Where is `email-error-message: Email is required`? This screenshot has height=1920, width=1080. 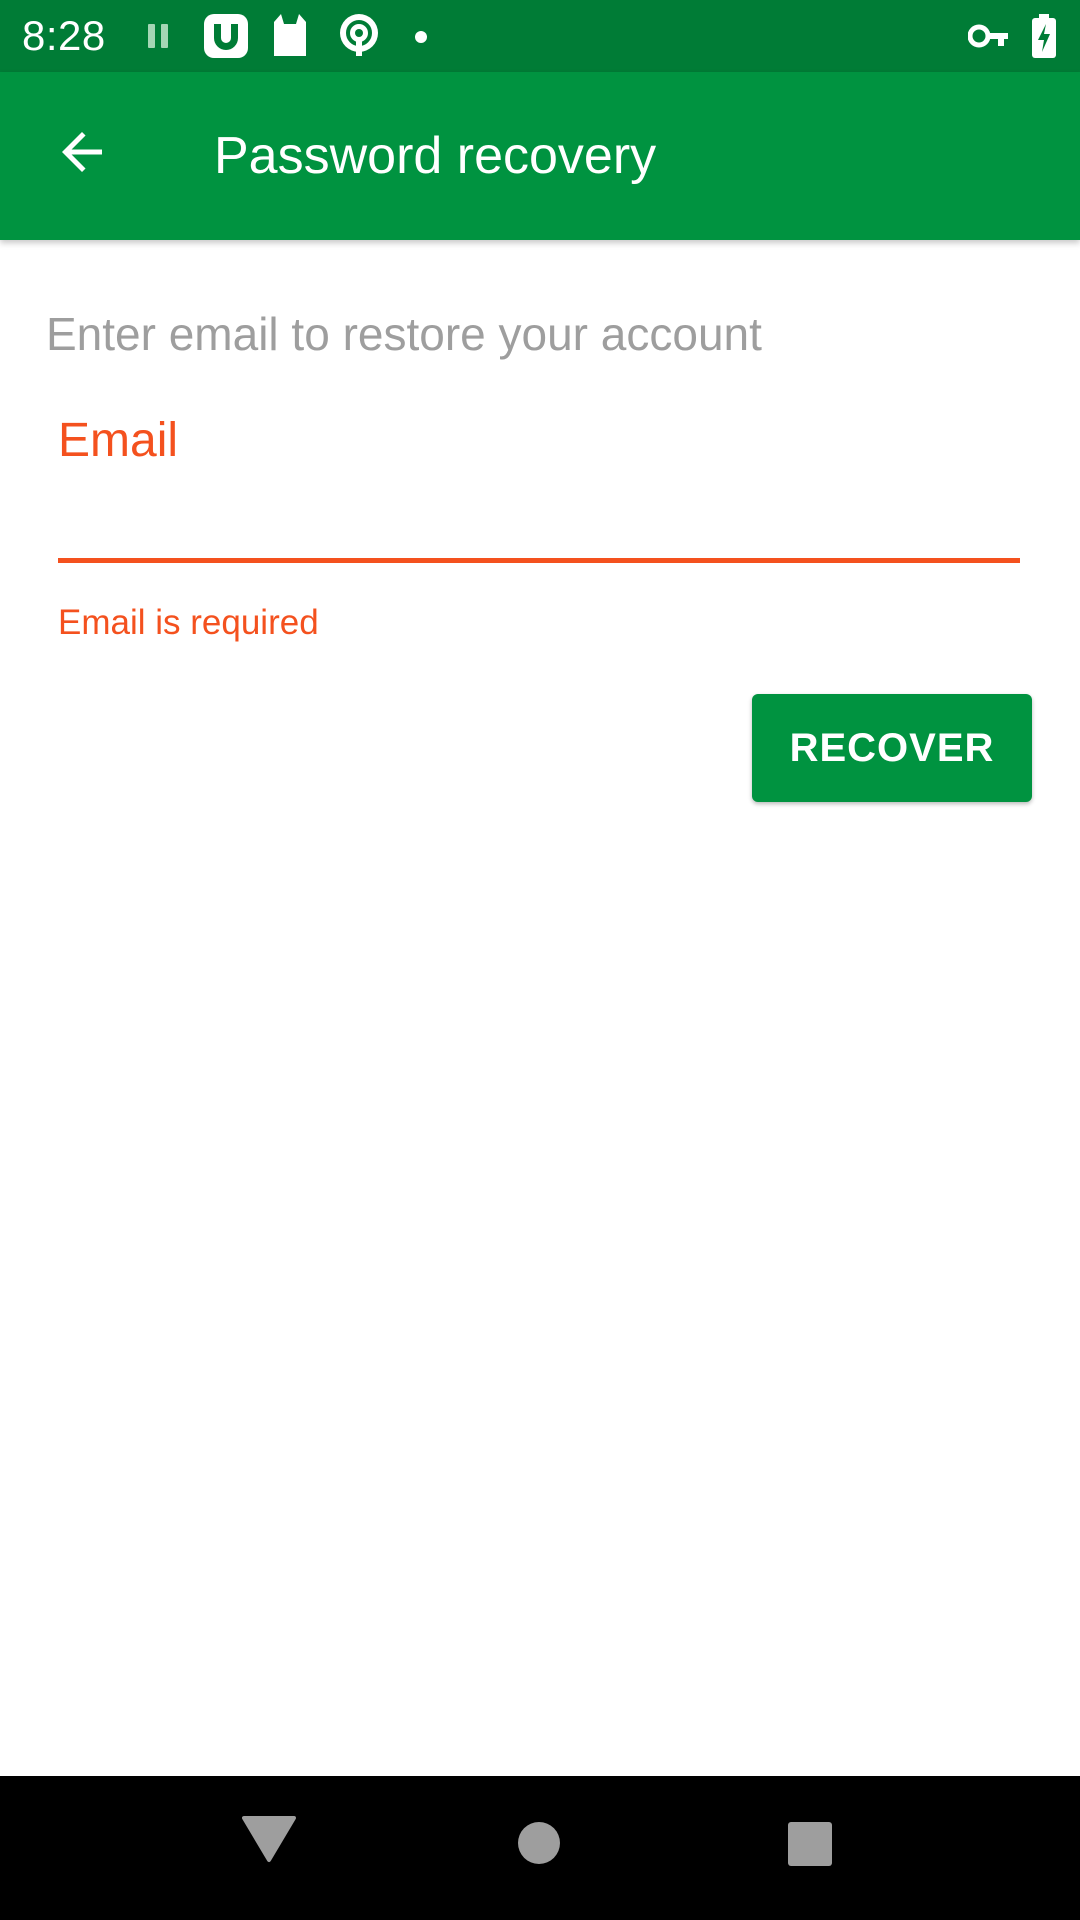 email-error-message: Email is required is located at coordinates (188, 622).